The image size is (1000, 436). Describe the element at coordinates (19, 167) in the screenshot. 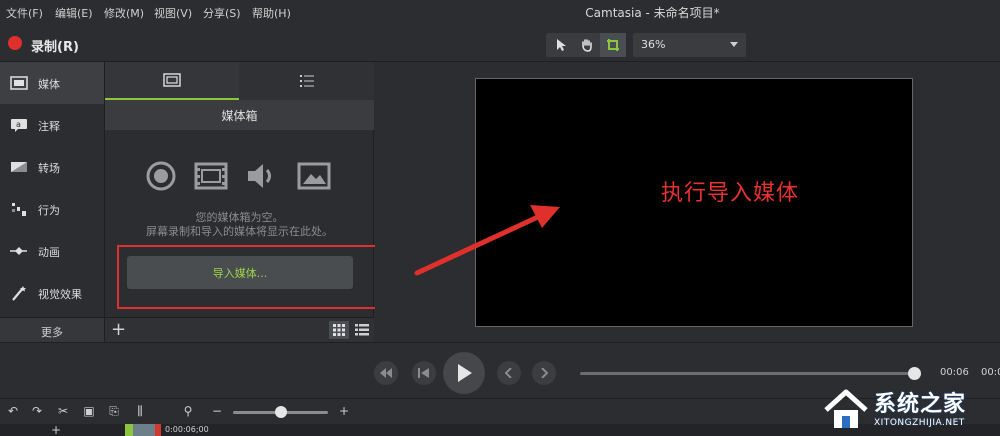

I see `transition-icon` at that location.